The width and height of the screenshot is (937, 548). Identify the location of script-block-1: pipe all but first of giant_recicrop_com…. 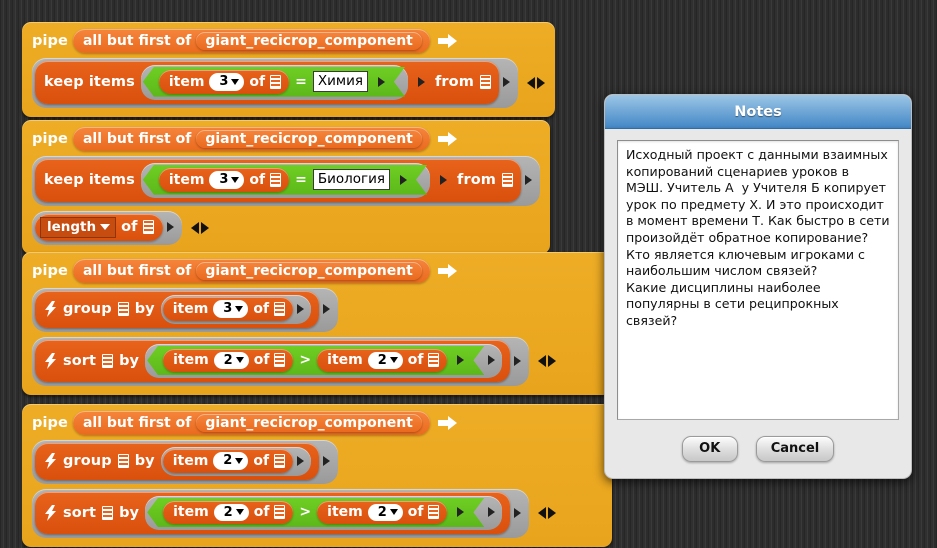
(288, 69).